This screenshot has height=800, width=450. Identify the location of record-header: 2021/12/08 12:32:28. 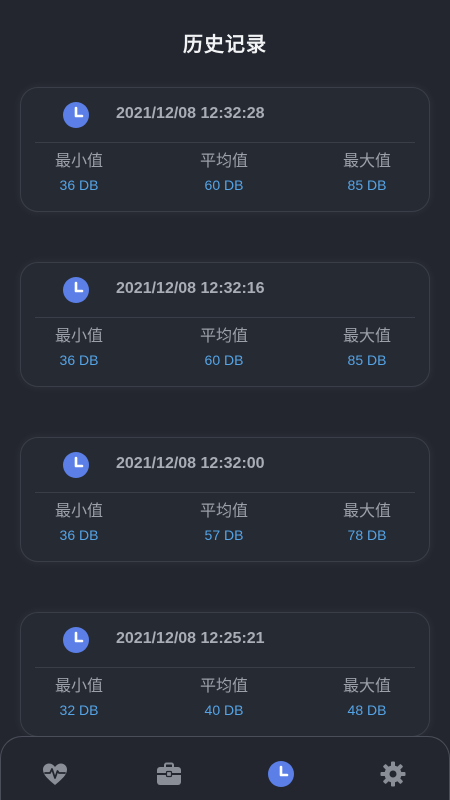
(225, 115).